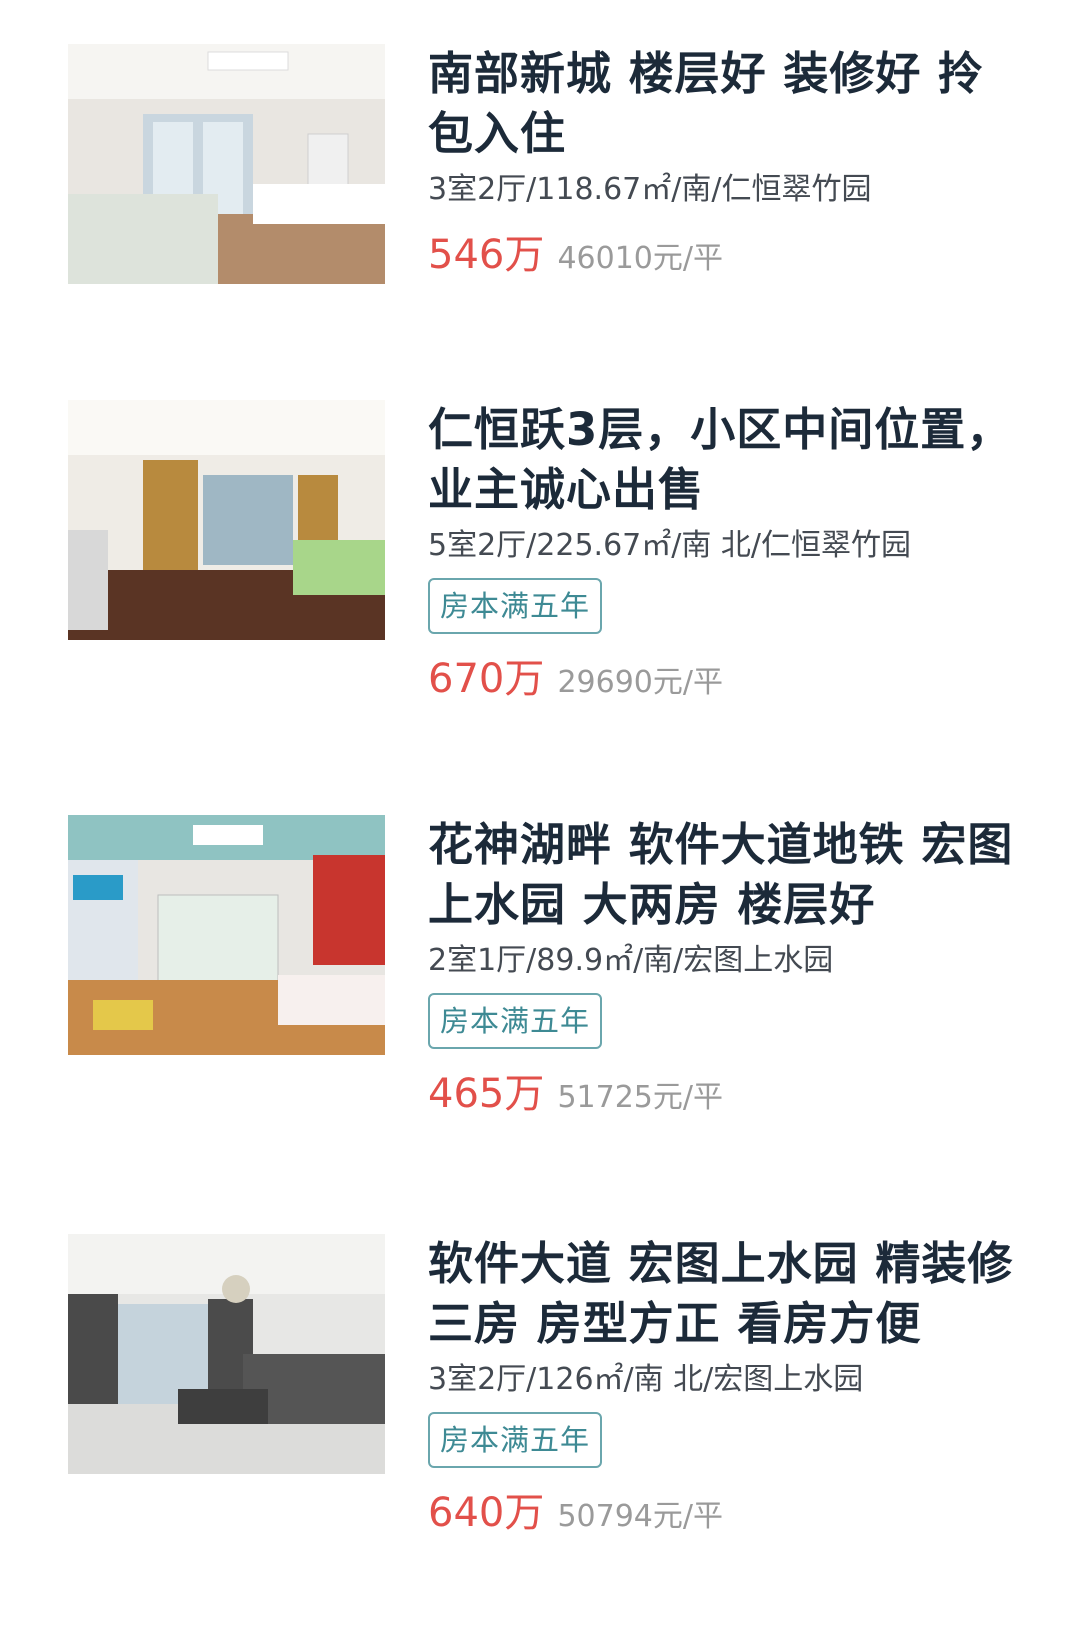 The width and height of the screenshot is (1080, 1627). I want to click on bedroom-photo, so click(226, 520).